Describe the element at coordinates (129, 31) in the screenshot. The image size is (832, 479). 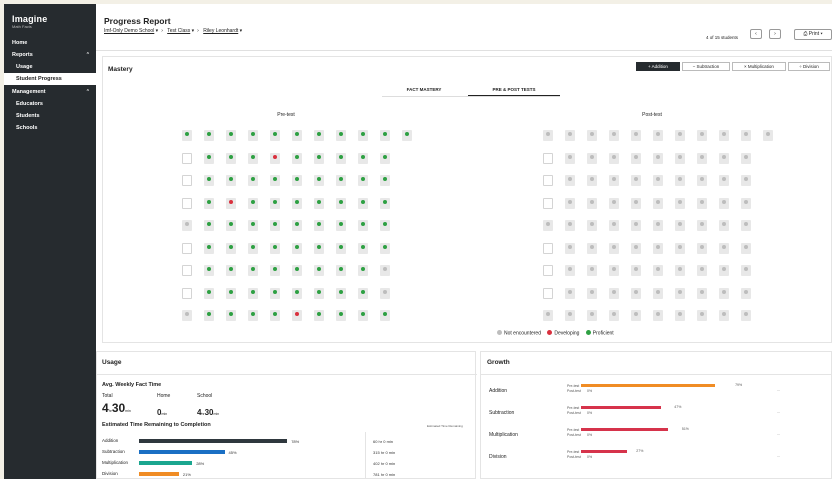
I see `breadcrumb-school: Imf-Only Demo School` at that location.